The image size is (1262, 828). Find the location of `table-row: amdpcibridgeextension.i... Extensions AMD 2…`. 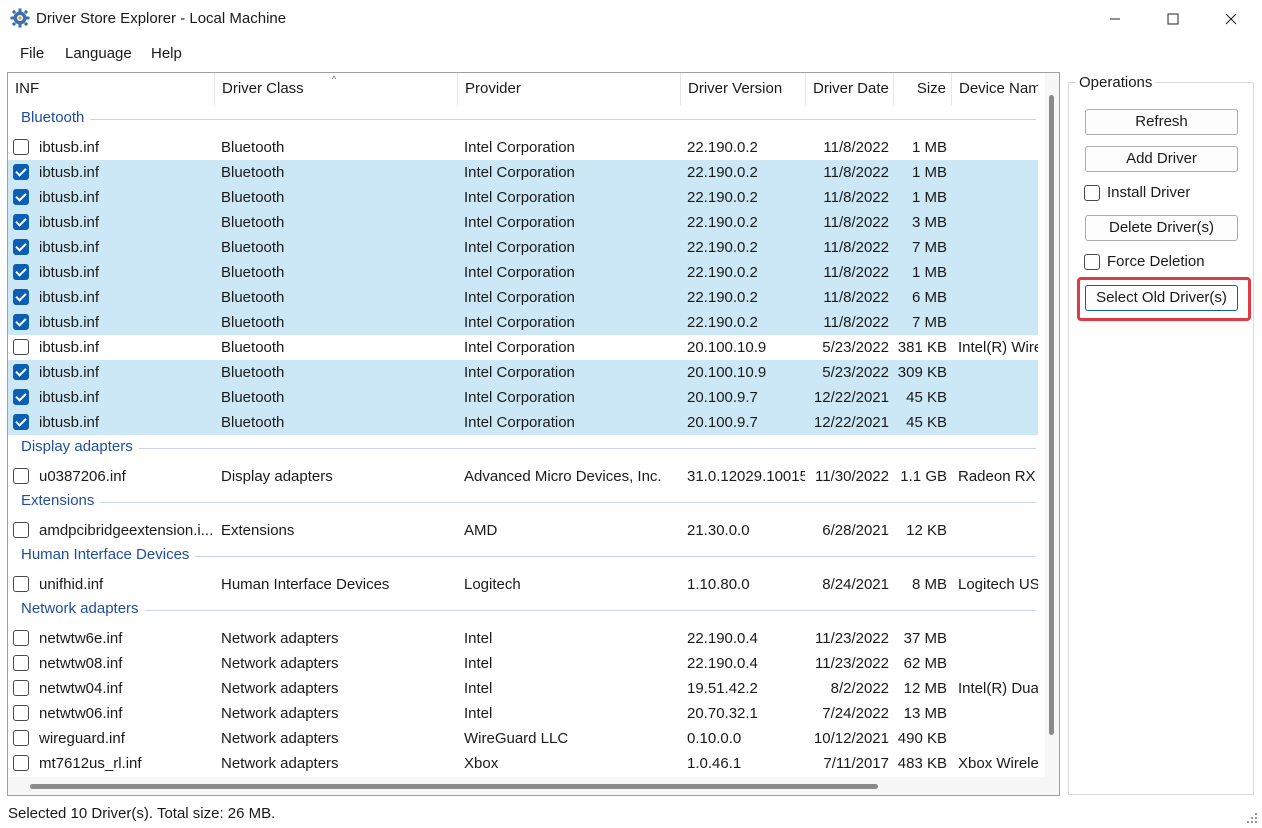

table-row: amdpcibridgeextension.i... Extensions AMD 2… is located at coordinates (523, 530).